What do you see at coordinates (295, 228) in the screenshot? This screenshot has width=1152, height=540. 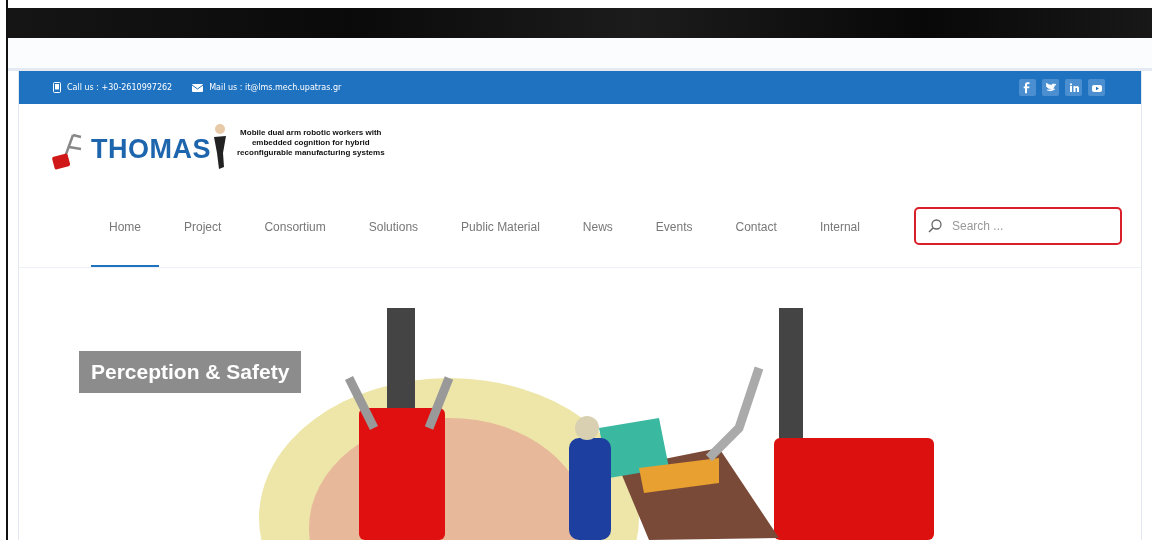 I see `nav-link: Consortium` at bounding box center [295, 228].